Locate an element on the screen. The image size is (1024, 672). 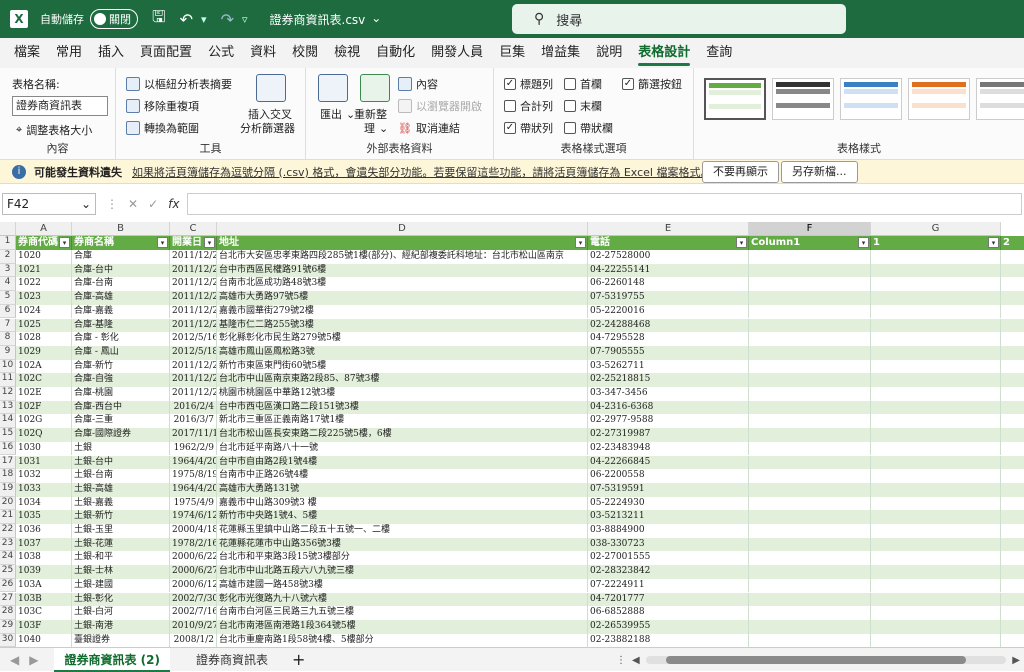
row-header: 22 is located at coordinates (8, 531).